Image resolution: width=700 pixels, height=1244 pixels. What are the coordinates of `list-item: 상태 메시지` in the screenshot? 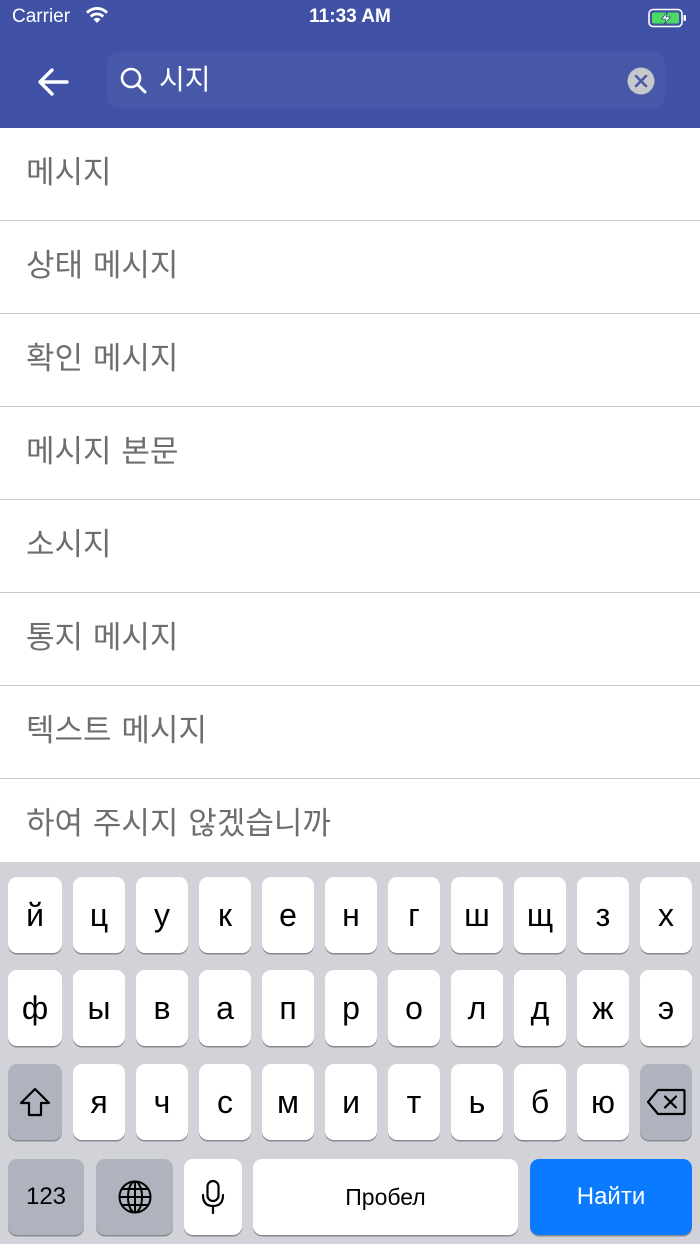 It's located at (350, 267).